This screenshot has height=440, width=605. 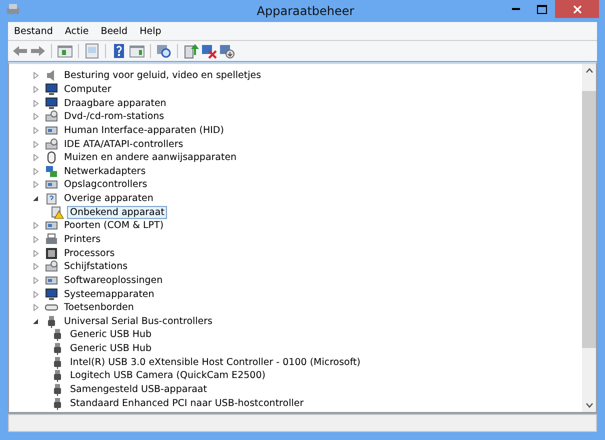 I want to click on chip-icon, so click(x=51, y=253).